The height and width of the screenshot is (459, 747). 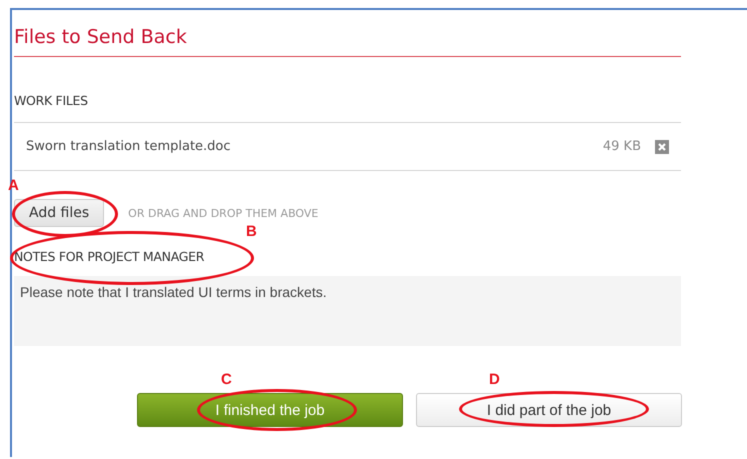 I want to click on notes-field: Please note that I translated UI terms in brackets., so click(x=347, y=311).